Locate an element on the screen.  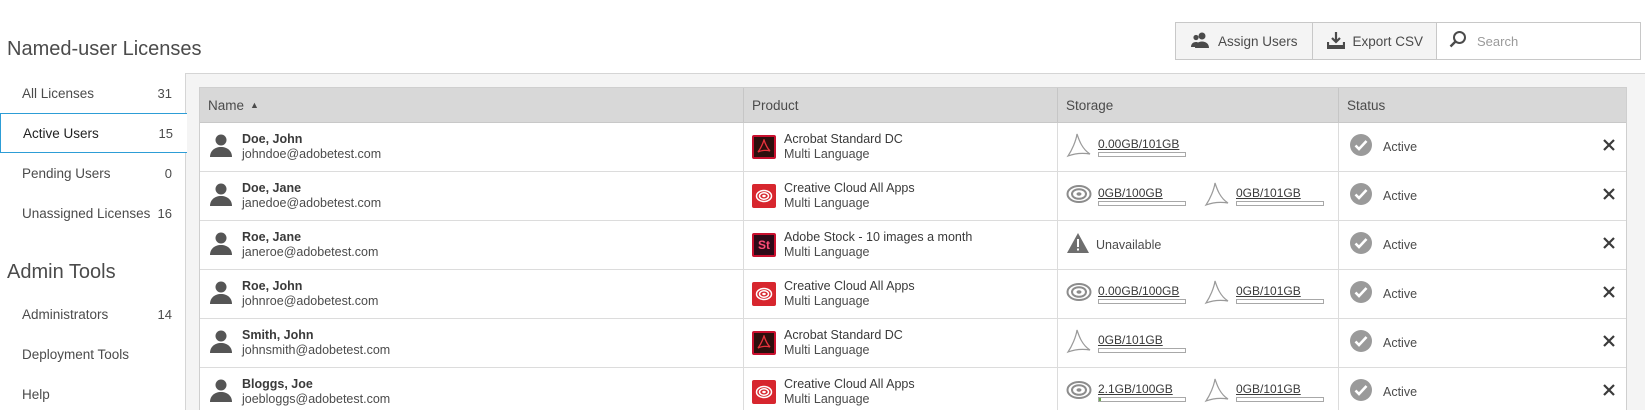
export-csv-button: Export CSV is located at coordinates (1375, 41).